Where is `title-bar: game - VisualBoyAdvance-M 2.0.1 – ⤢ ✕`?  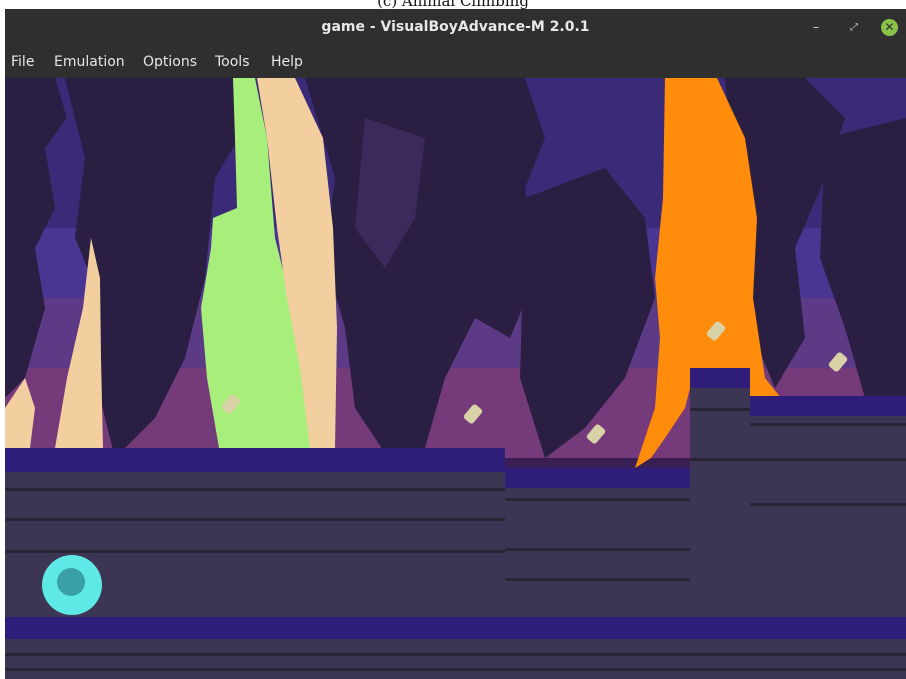 title-bar: game - VisualBoyAdvance-M 2.0.1 – ⤢ ✕ is located at coordinates (455, 27).